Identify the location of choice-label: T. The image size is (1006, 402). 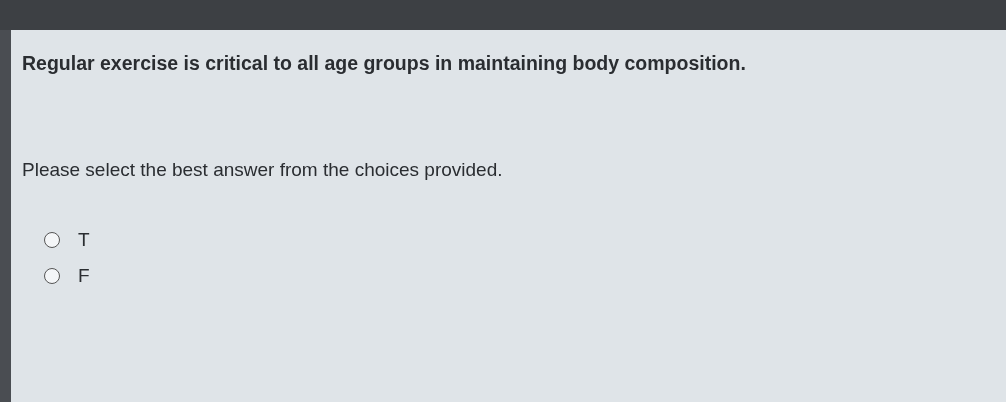
(84, 240).